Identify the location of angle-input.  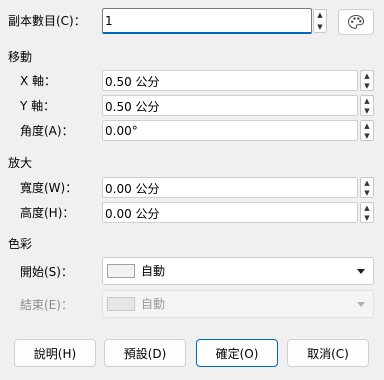
(229, 131).